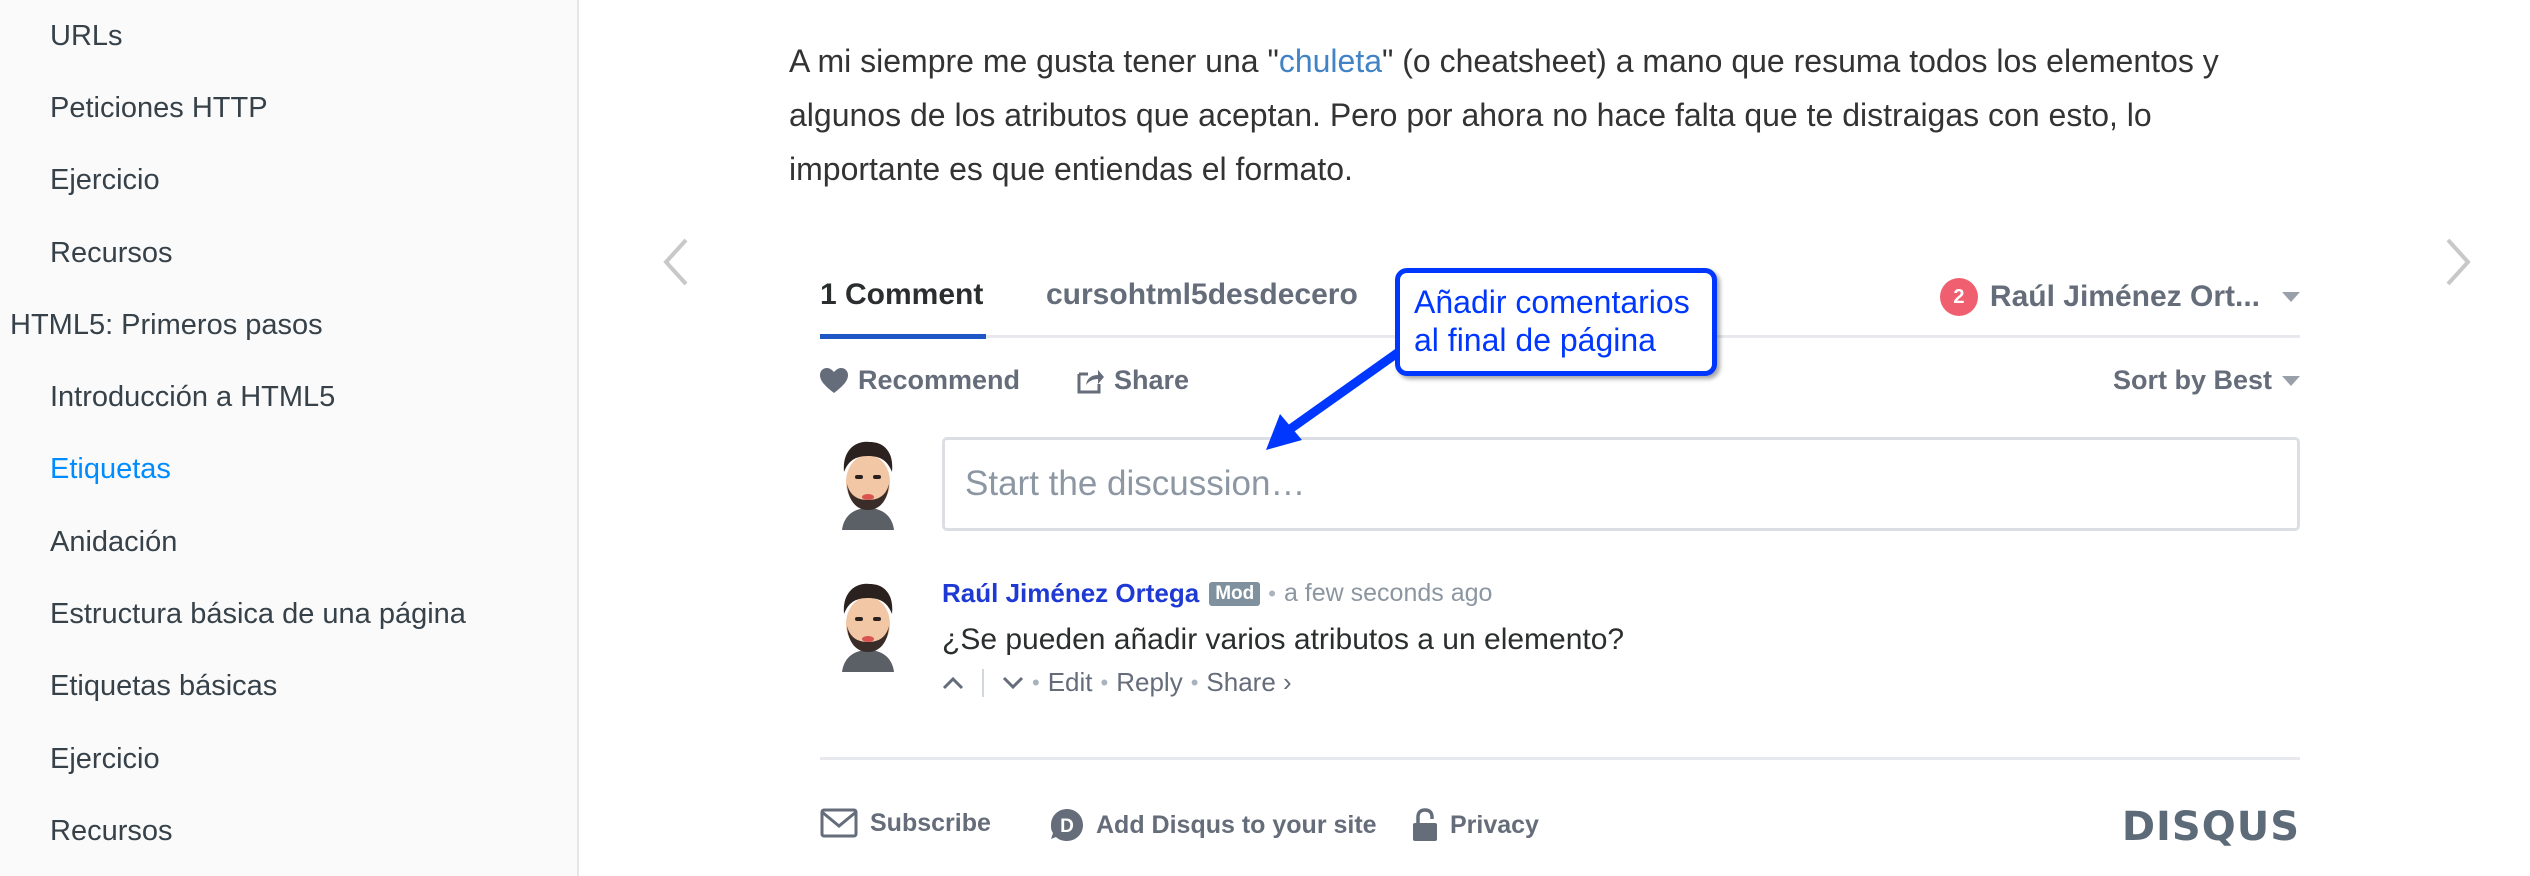 This screenshot has height=876, width=2530. I want to click on sidebar-item-ejercicio: Ejercicio, so click(105, 180).